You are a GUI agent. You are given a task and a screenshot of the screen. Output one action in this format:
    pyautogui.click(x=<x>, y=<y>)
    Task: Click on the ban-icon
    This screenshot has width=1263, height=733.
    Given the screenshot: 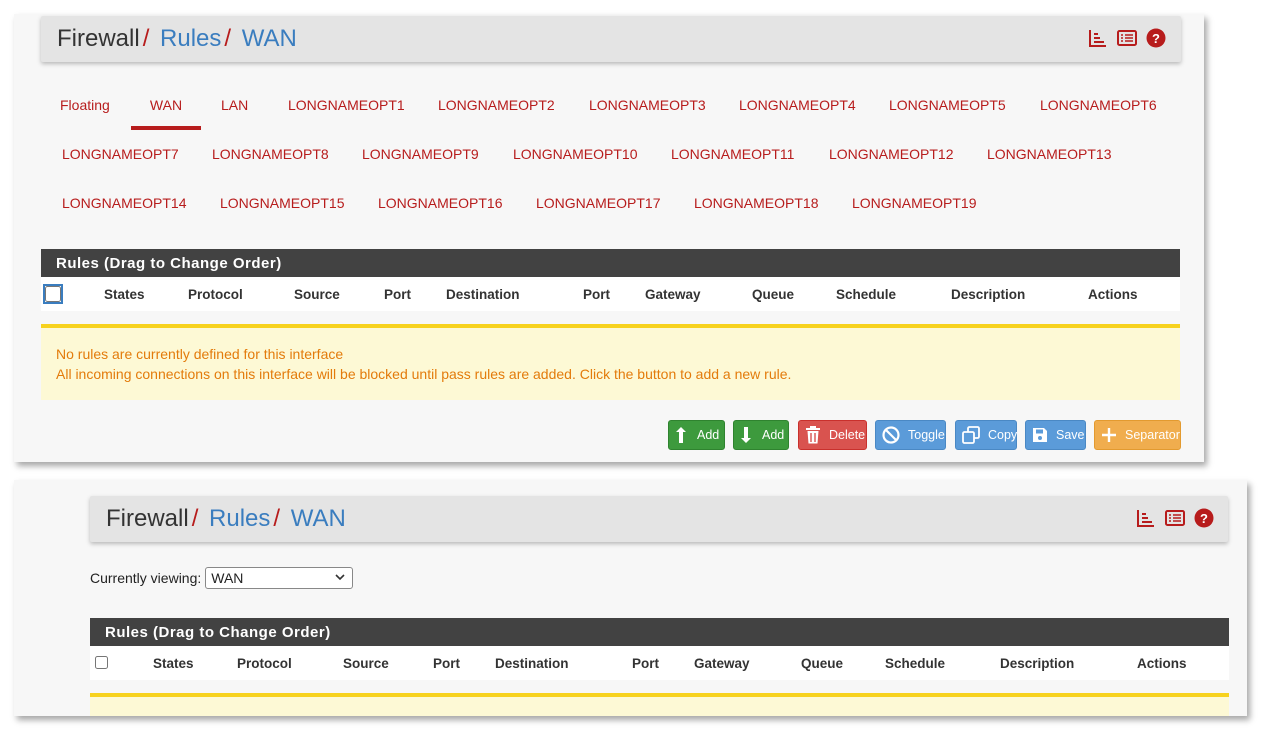 What is the action you would take?
    pyautogui.click(x=891, y=435)
    